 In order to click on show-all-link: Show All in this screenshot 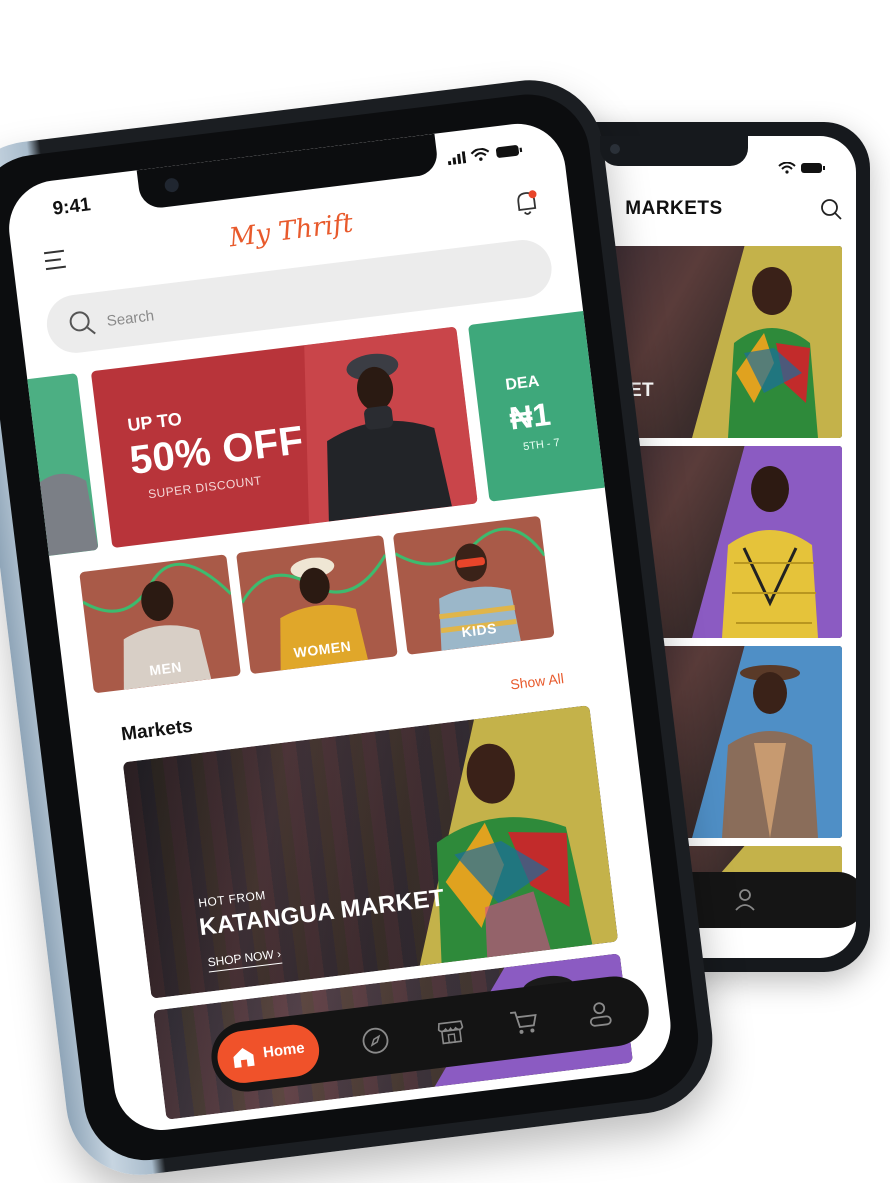, I will do `click(536, 681)`.